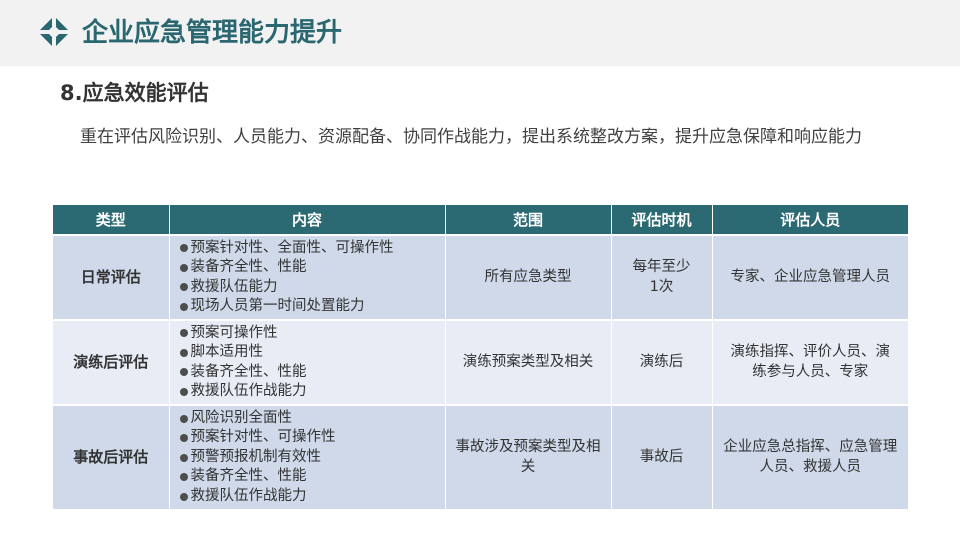 The image size is (960, 540). What do you see at coordinates (662, 277) in the screenshot?
I see `timing-cell: 每年至少1次` at bounding box center [662, 277].